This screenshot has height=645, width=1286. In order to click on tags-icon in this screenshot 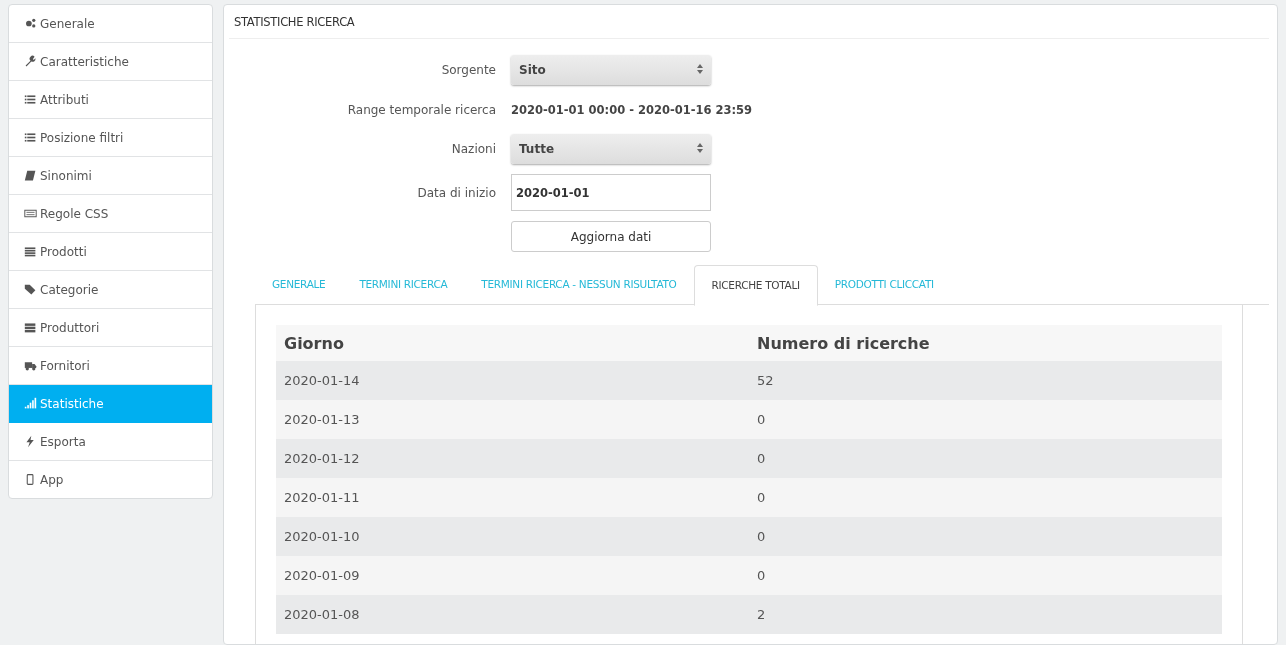, I will do `click(30, 289)`.